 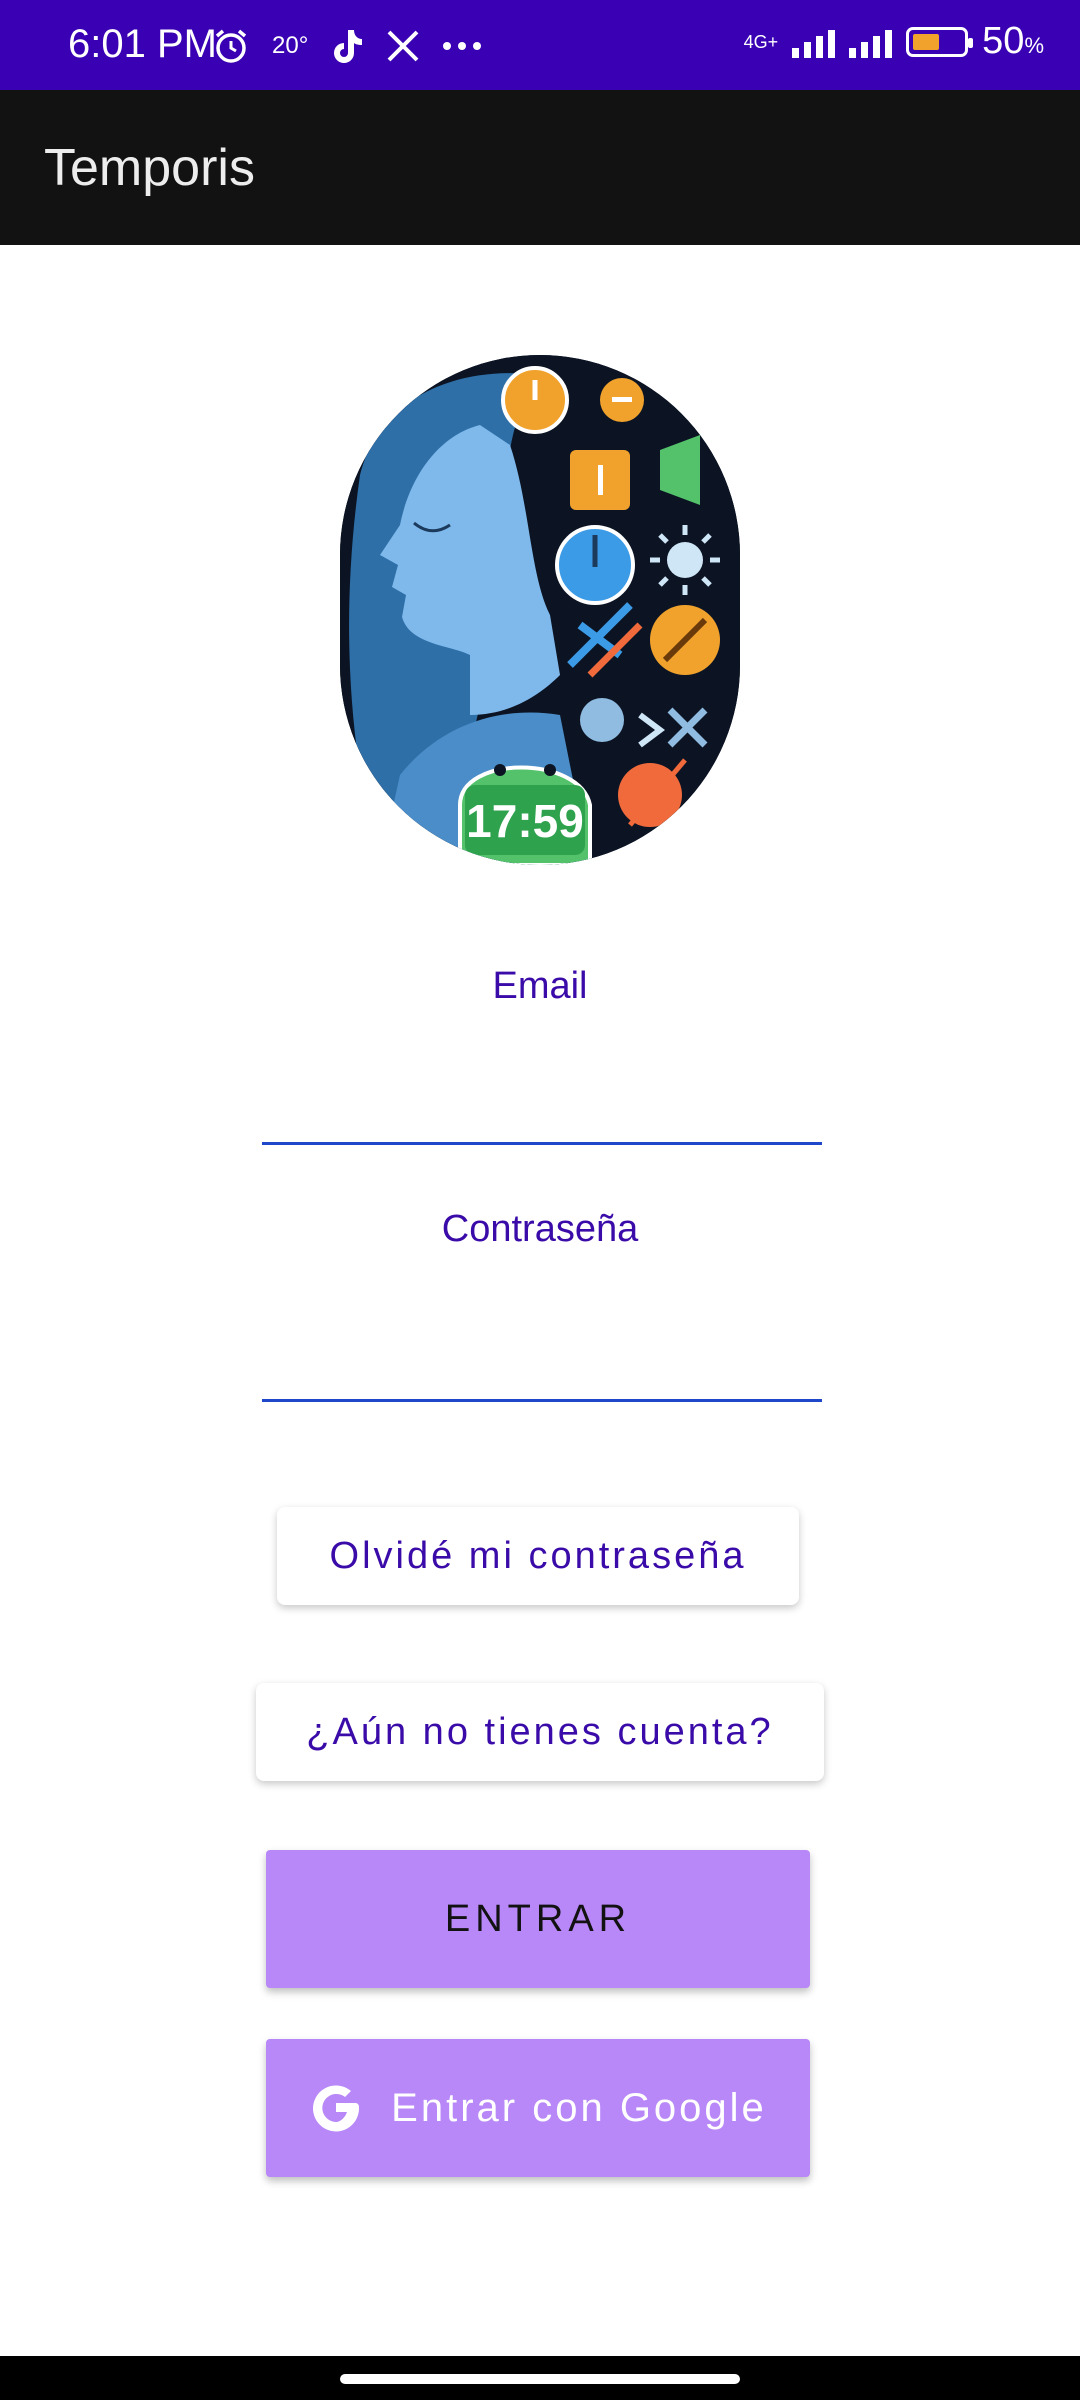 What do you see at coordinates (542, 1112) in the screenshot?
I see `email-field` at bounding box center [542, 1112].